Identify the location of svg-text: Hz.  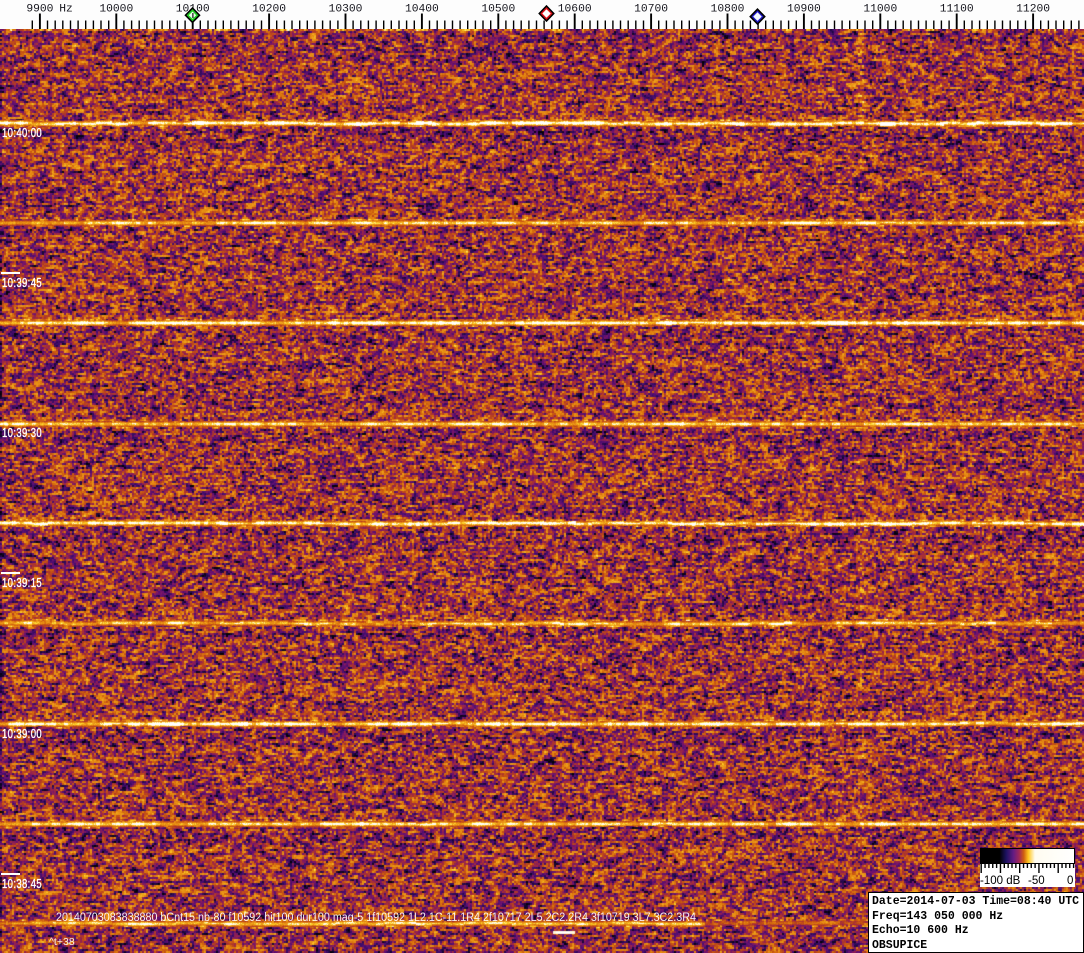
(66, 10).